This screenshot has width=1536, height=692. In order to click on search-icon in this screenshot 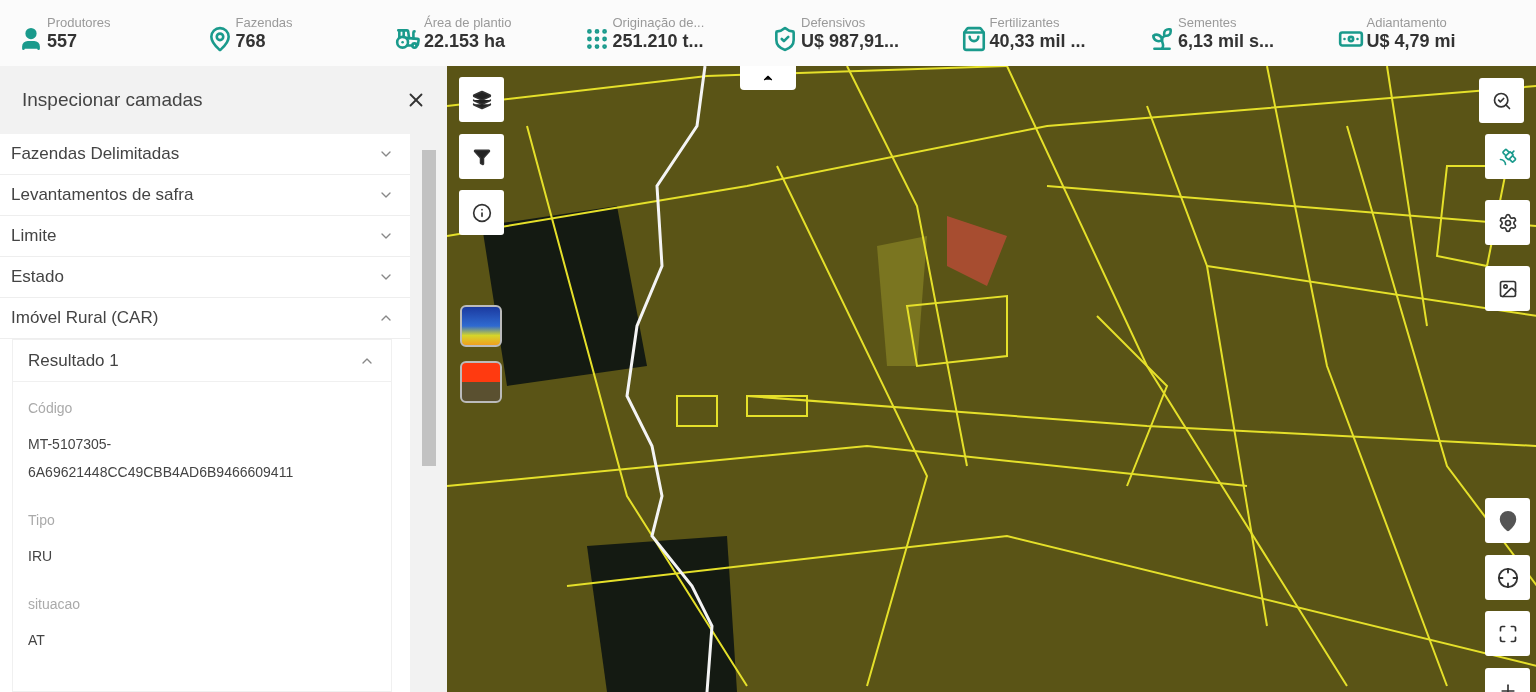, I will do `click(1501, 100)`.